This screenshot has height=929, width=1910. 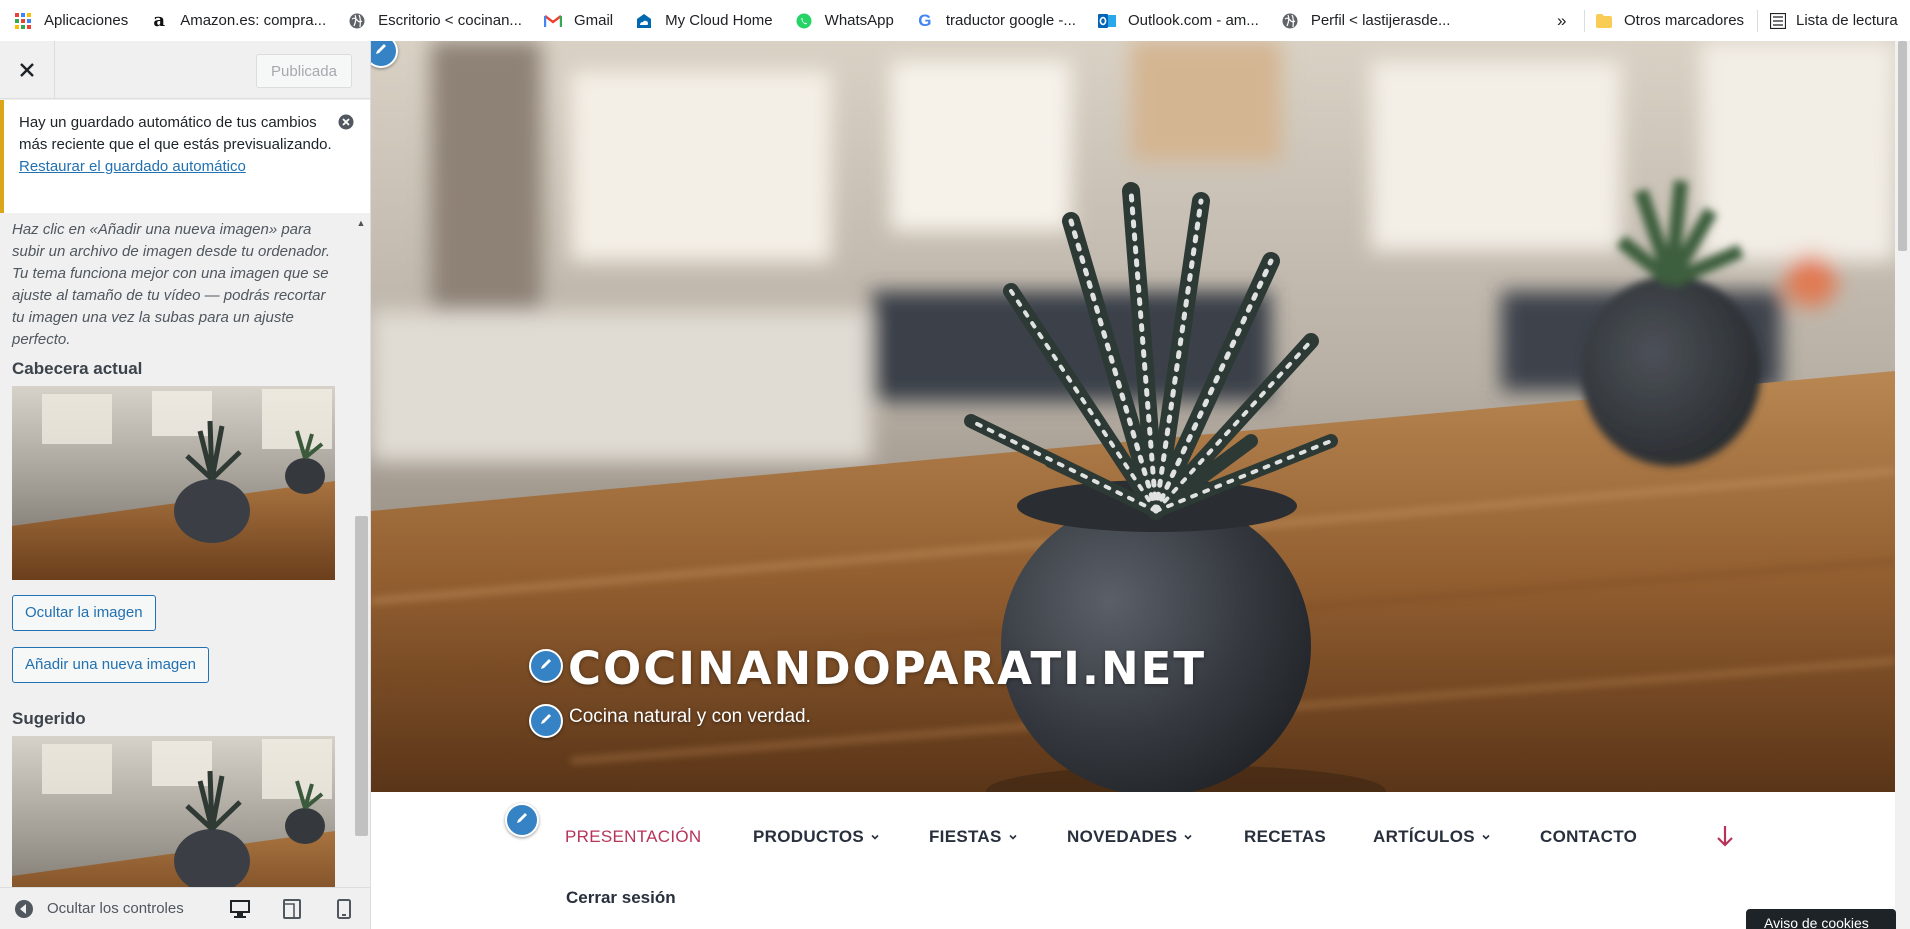 I want to click on logout-link: Cerrar sesión, so click(x=621, y=898).